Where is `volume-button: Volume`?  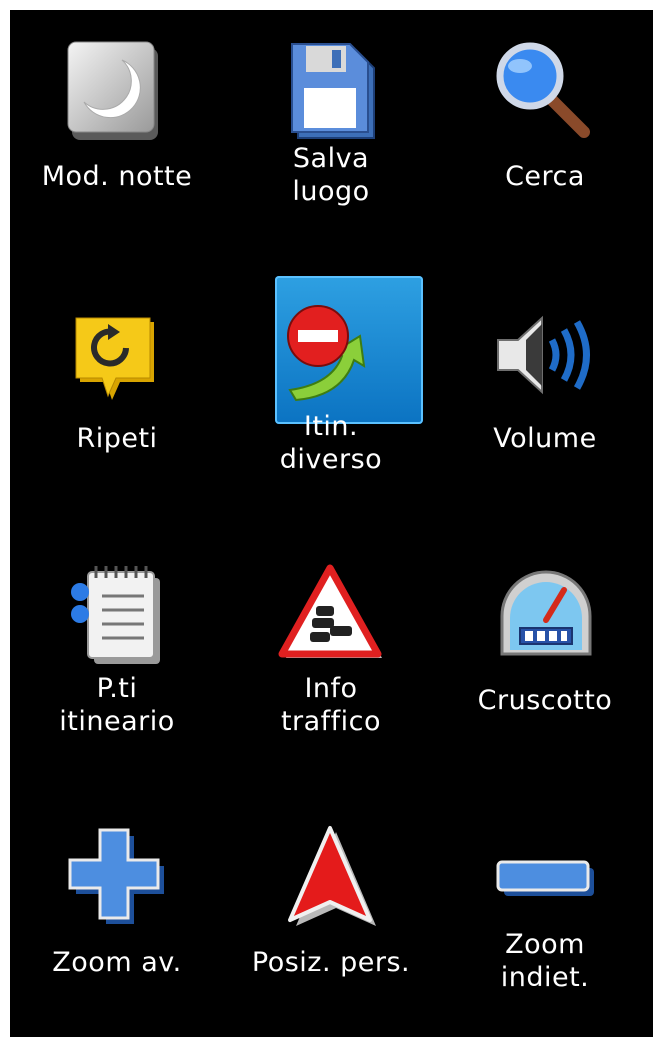
volume-button: Volume is located at coordinates (545, 403).